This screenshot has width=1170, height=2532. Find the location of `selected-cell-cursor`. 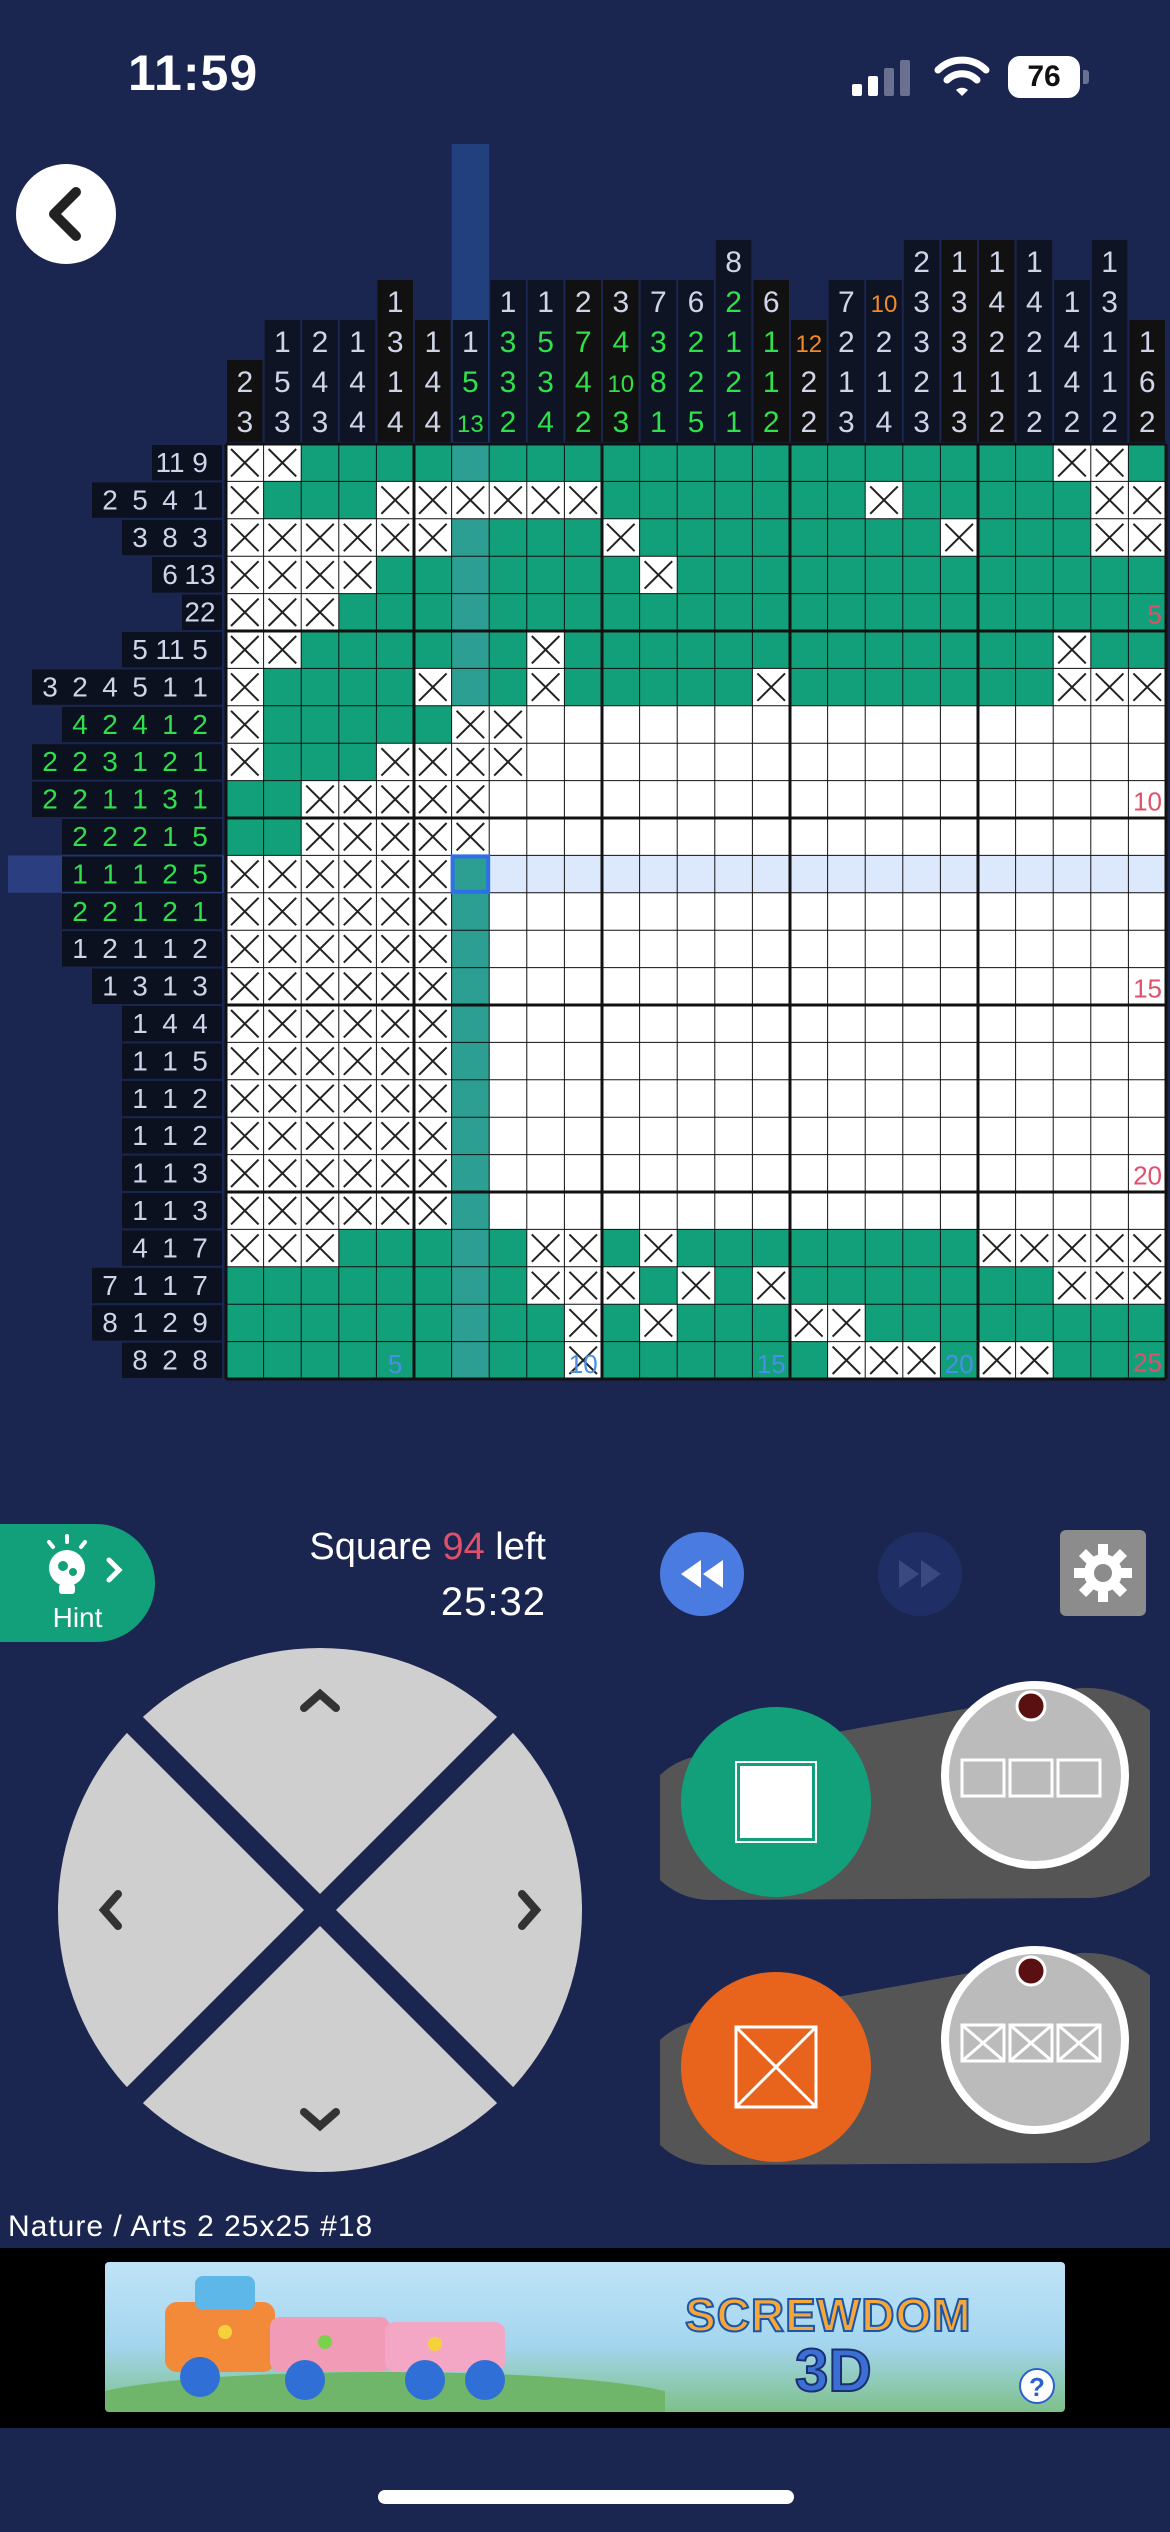

selected-cell-cursor is located at coordinates (470, 874).